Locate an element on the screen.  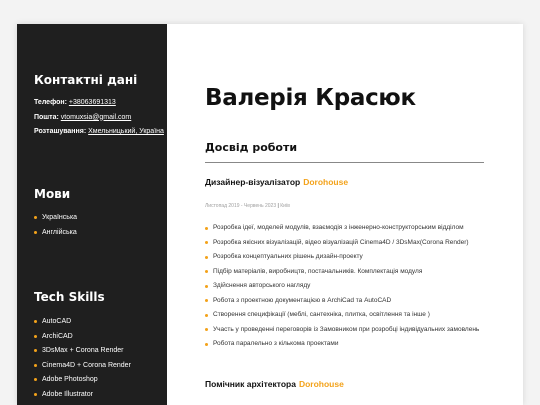
email-link: vtomuxsia@gmail.com is located at coordinates (96, 117).